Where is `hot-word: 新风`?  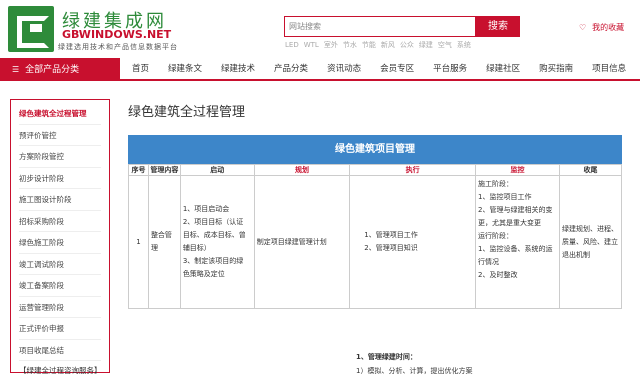 hot-word: 新风 is located at coordinates (388, 45).